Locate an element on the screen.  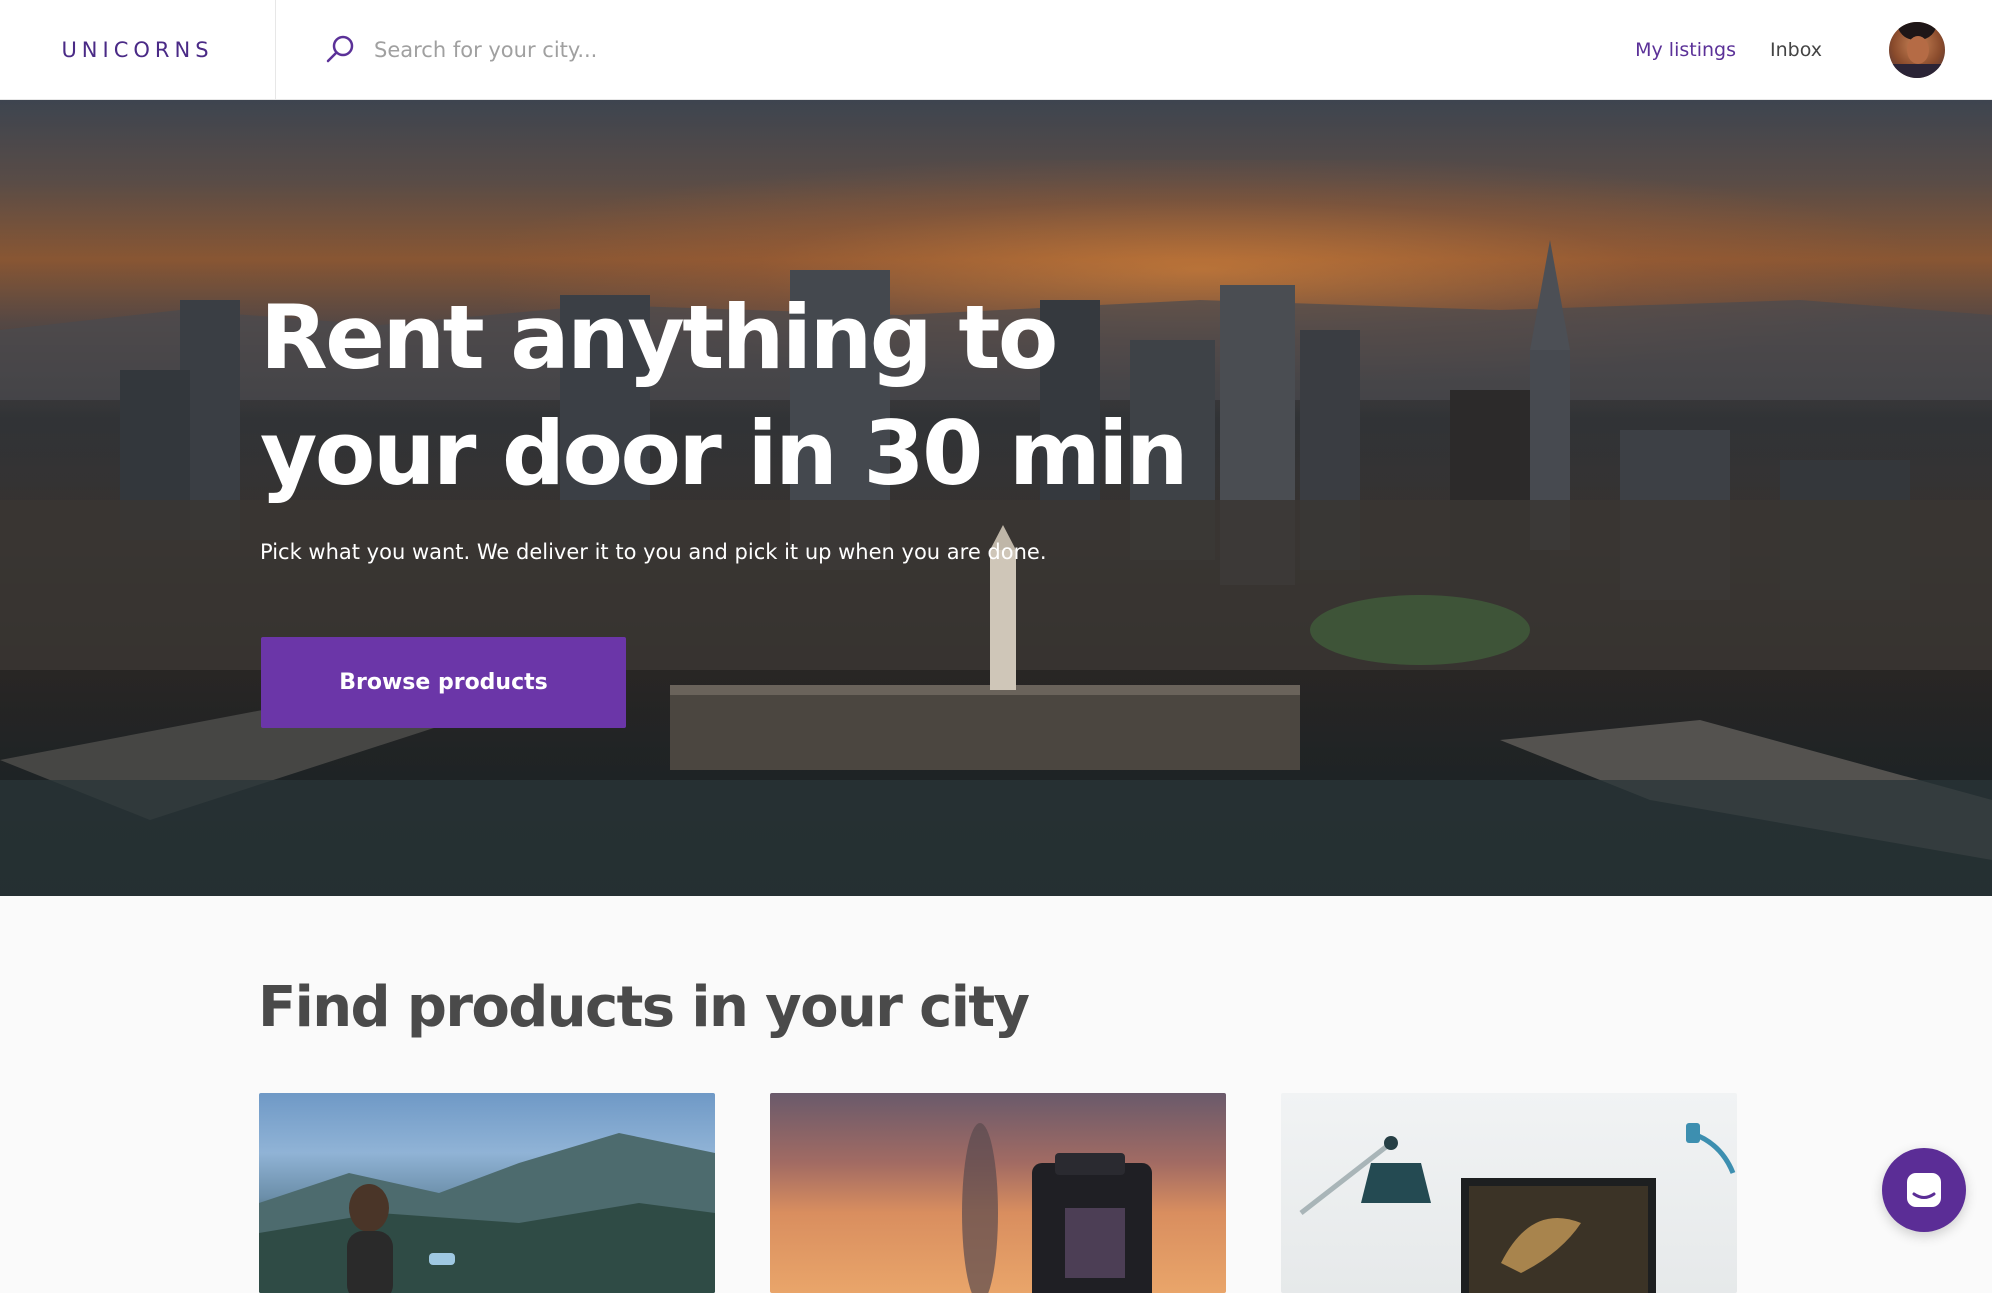
search-icon is located at coordinates (340, 50).